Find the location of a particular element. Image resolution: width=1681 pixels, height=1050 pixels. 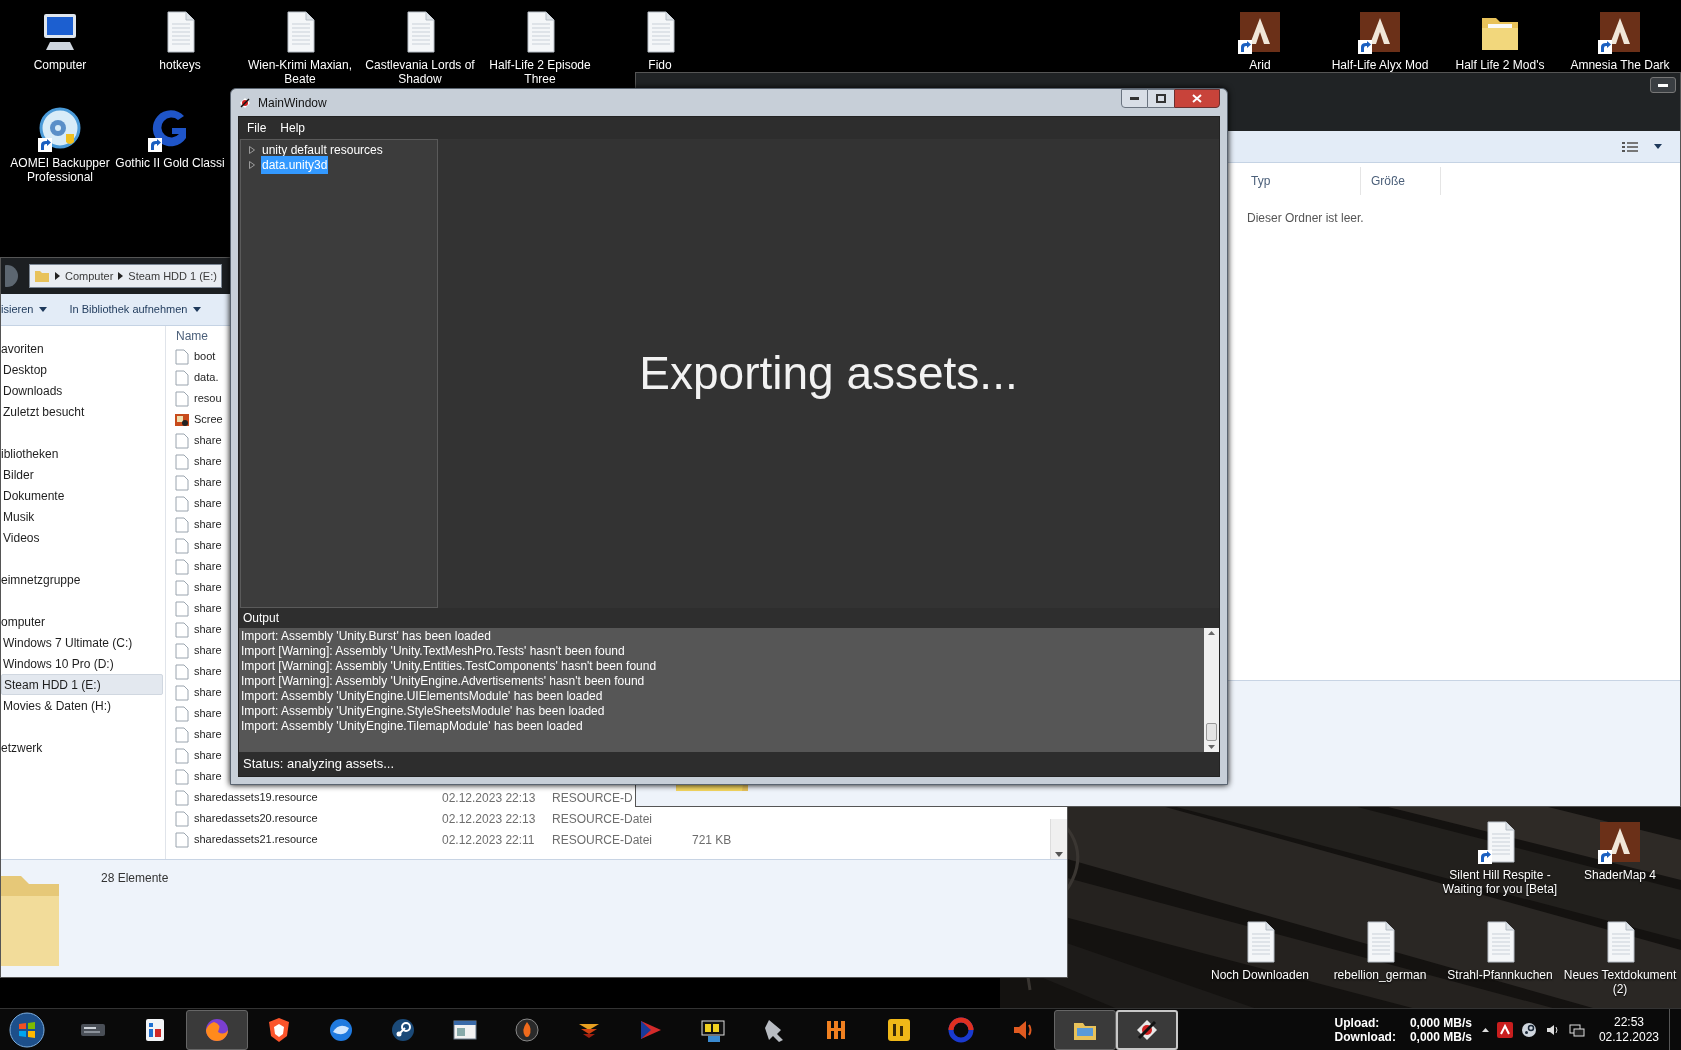

panel-title: Output is located at coordinates (261, 618).